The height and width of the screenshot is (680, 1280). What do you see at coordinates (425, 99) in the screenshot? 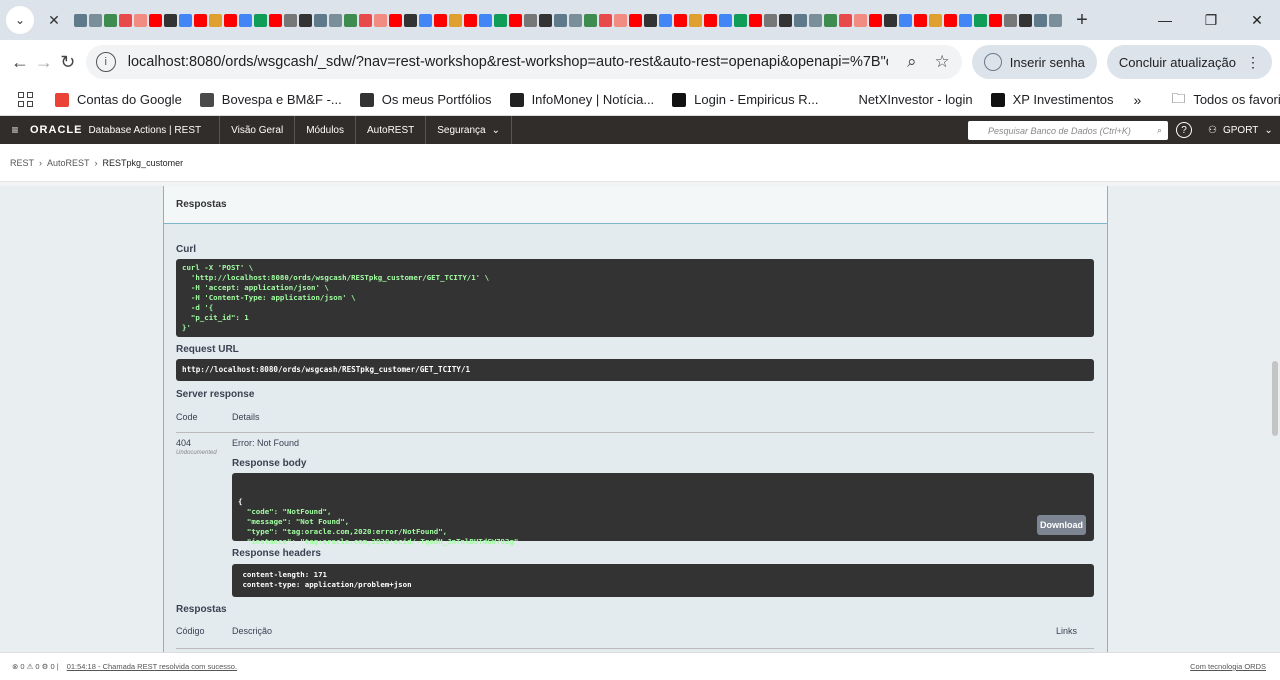
I see `bookmark-item: Os meus Portfólios` at bounding box center [425, 99].